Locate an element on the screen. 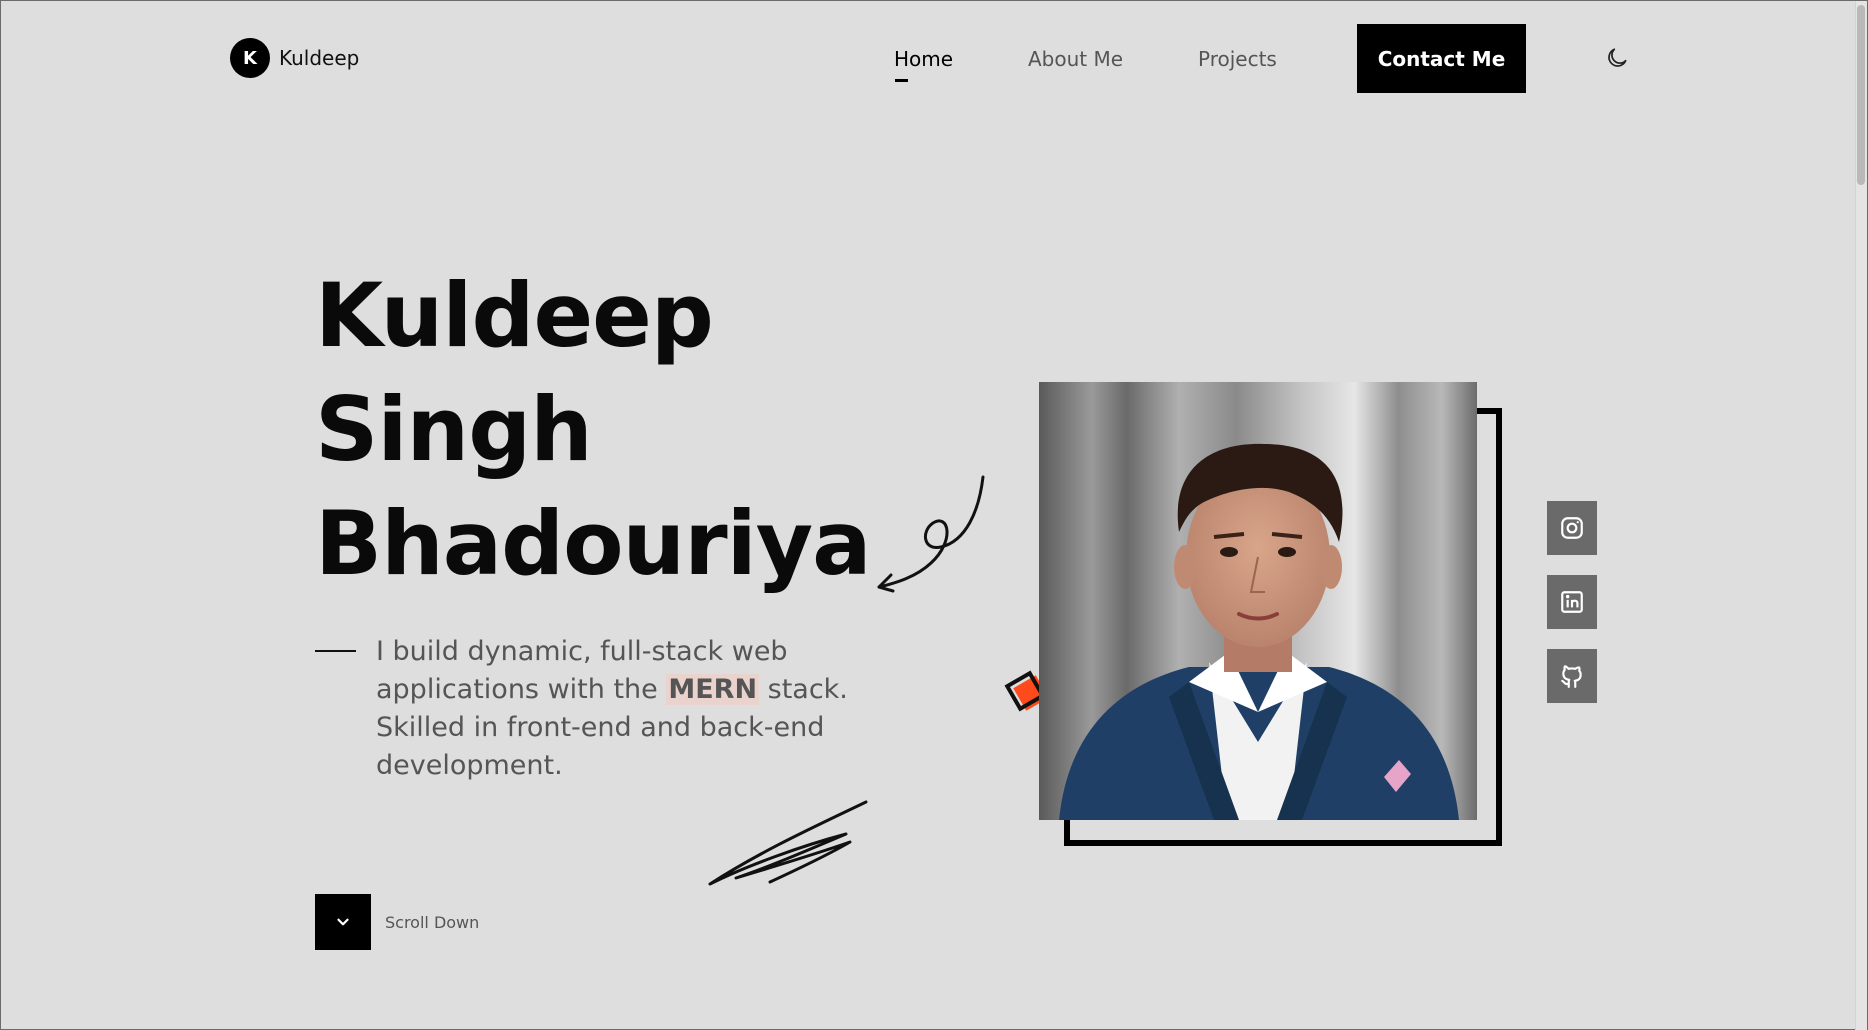 The height and width of the screenshot is (1030, 1868). nav-about-me: About Me is located at coordinates (1075, 59).